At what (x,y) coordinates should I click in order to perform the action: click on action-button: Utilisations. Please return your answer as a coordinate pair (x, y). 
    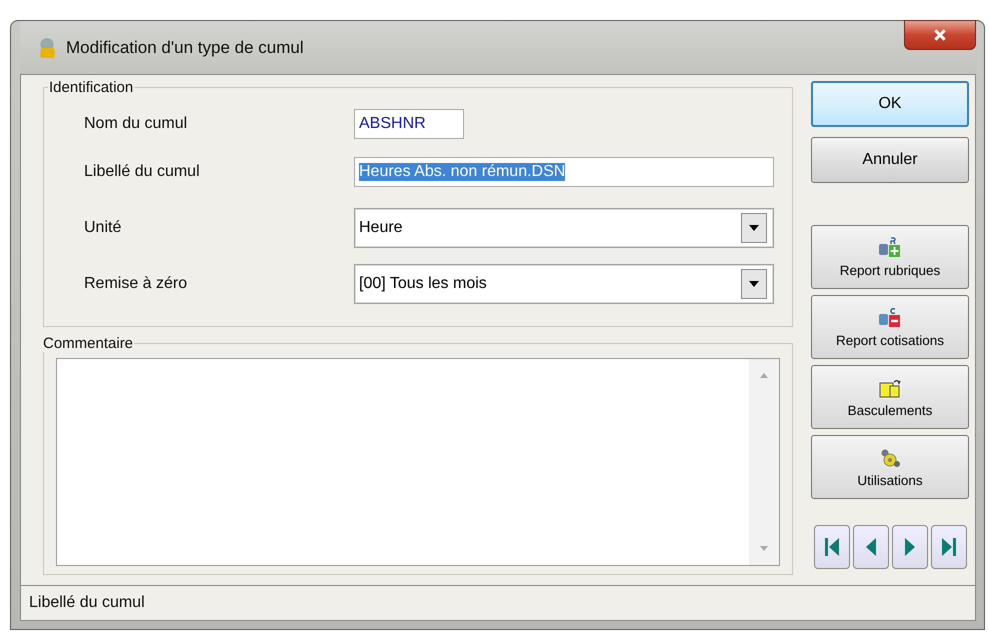
    Looking at the image, I should click on (890, 467).